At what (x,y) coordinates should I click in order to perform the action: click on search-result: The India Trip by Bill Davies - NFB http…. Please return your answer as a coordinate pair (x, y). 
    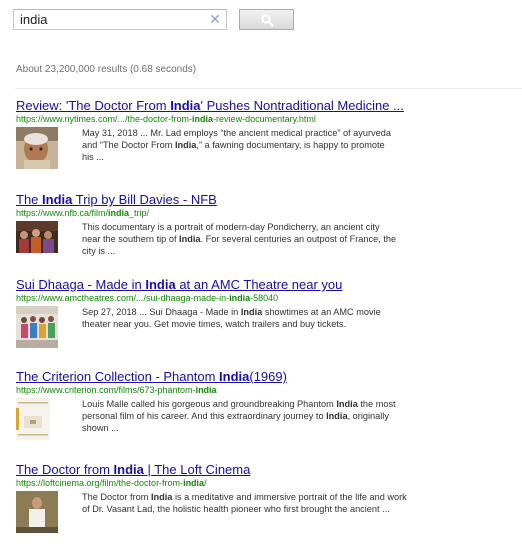
    Looking at the image, I should click on (266, 224).